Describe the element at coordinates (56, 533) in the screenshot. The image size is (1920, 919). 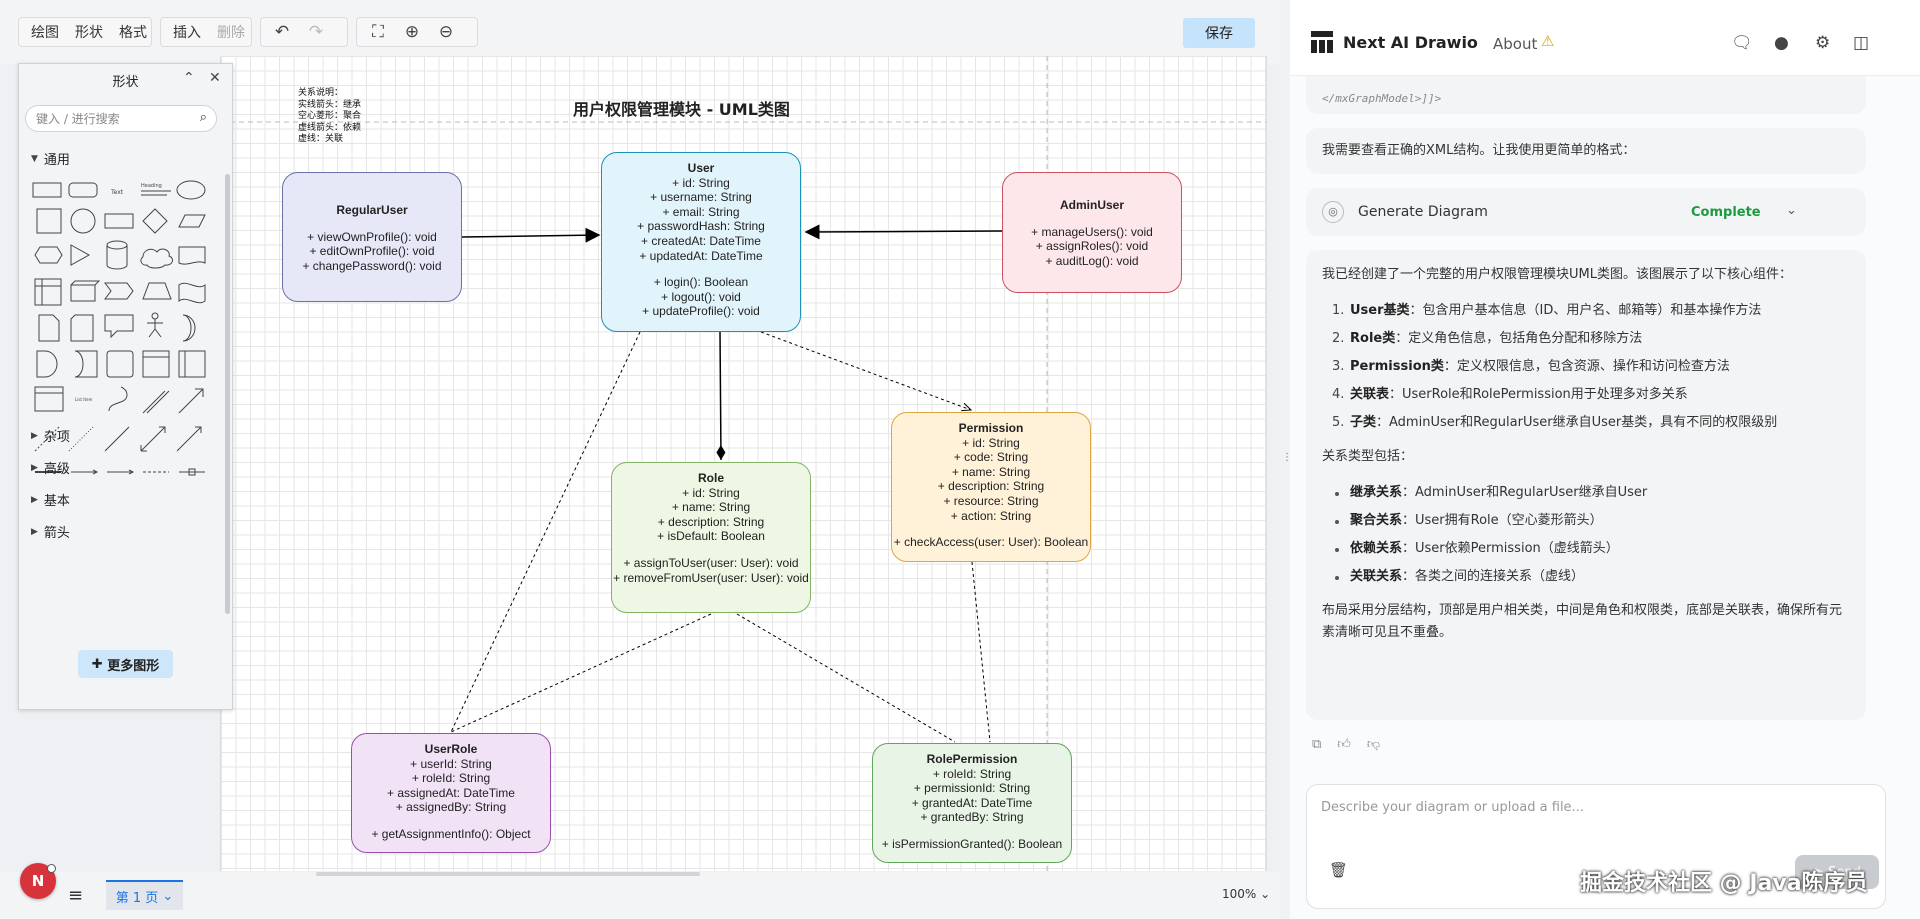
I see `section-label: 箭头` at that location.